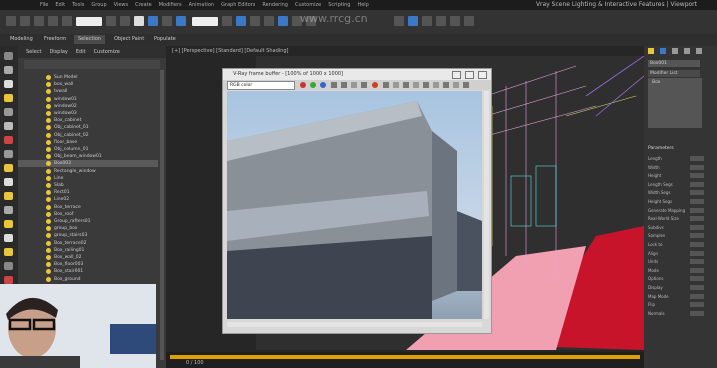  I want to click on find-icon, so click(8, 280).